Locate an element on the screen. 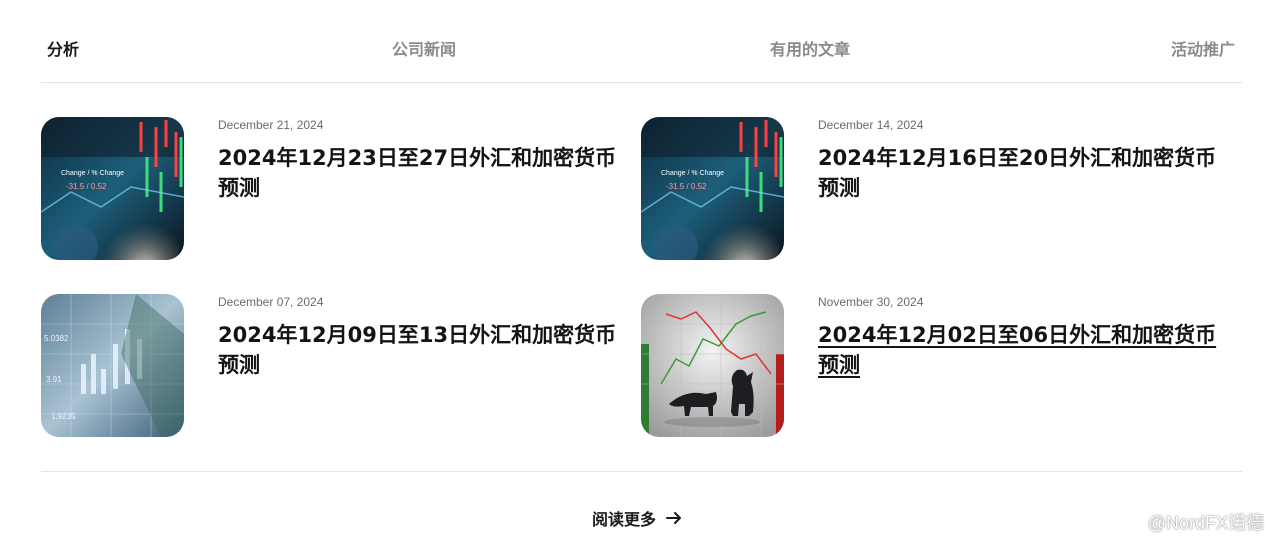 This screenshot has width=1280, height=557. tab-analysis: 分析 is located at coordinates (63, 48).